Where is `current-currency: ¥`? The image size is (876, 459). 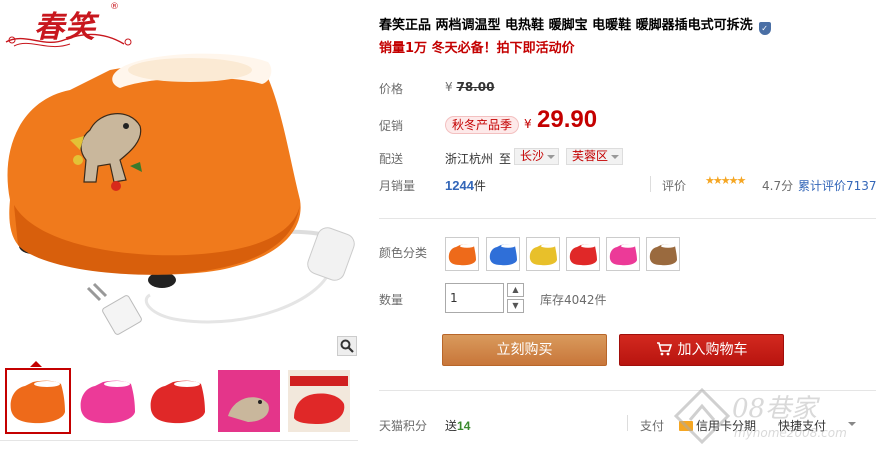
current-currency: ¥ is located at coordinates (528, 124).